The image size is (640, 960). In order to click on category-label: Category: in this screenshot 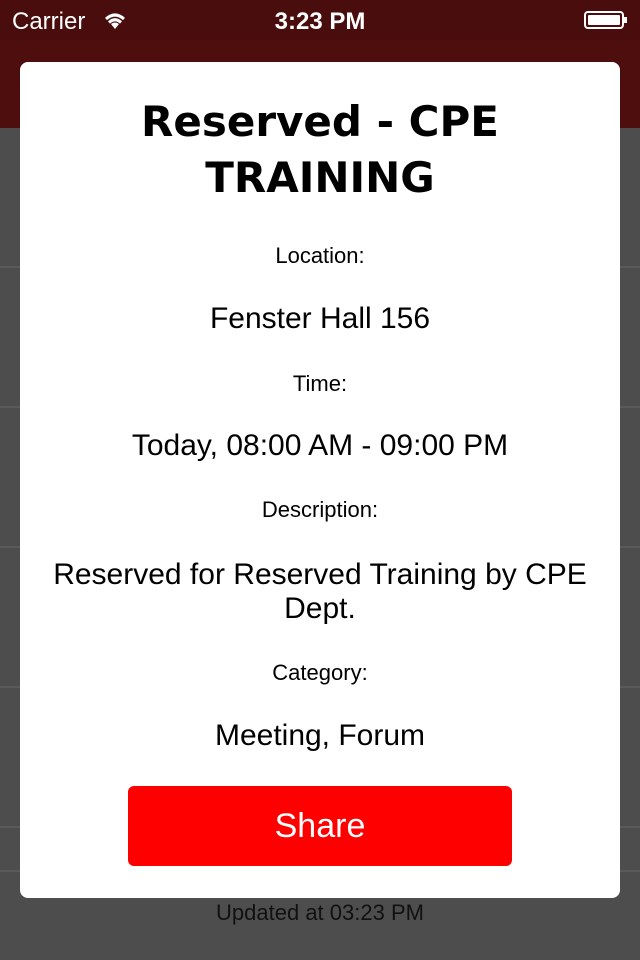, I will do `click(320, 672)`.